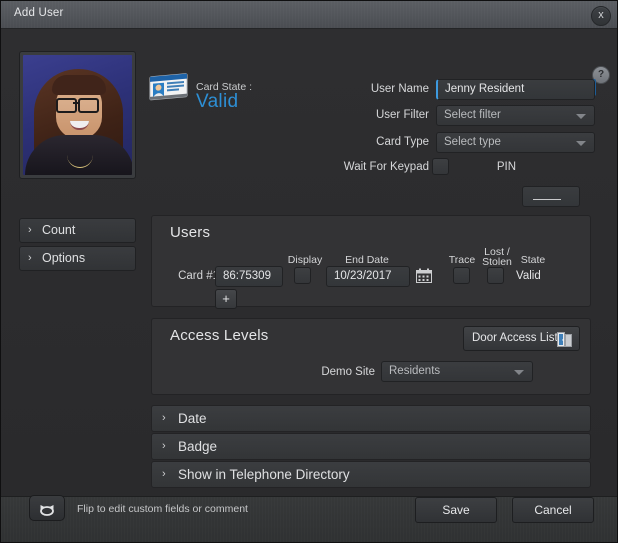  What do you see at coordinates (457, 371) in the screenshot?
I see `demo-site-select: Residents` at bounding box center [457, 371].